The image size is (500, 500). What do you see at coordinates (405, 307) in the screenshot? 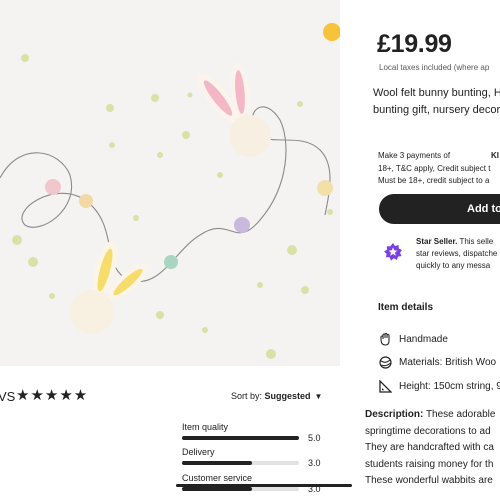
I see `item-details-heading: Item details` at bounding box center [405, 307].